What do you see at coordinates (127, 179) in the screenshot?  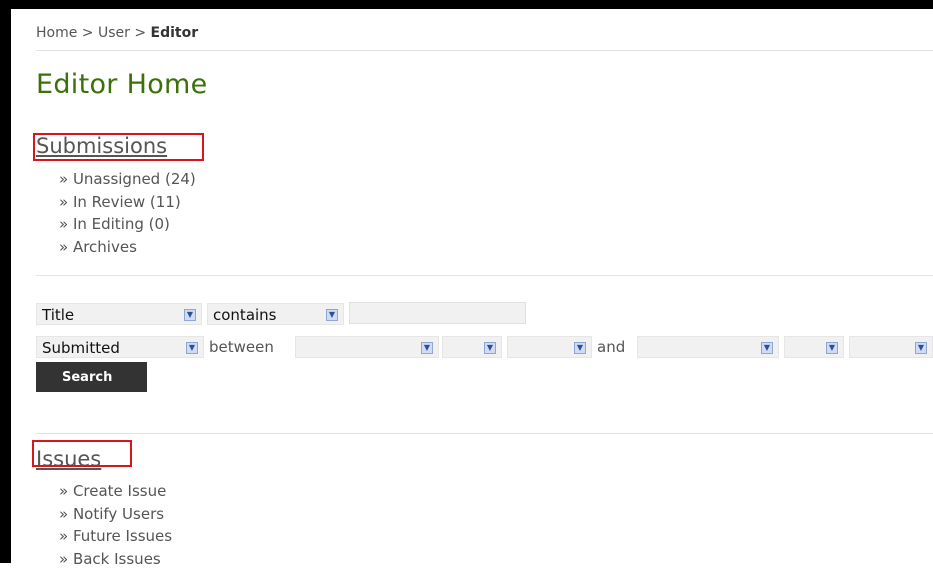 I see `link-unassigned: » Unassigned (24)` at bounding box center [127, 179].